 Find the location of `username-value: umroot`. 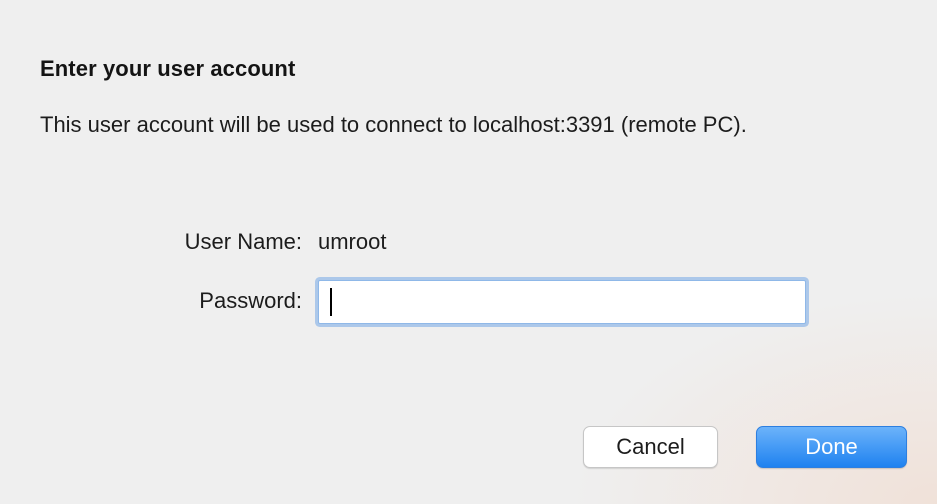

username-value: umroot is located at coordinates (352, 241).